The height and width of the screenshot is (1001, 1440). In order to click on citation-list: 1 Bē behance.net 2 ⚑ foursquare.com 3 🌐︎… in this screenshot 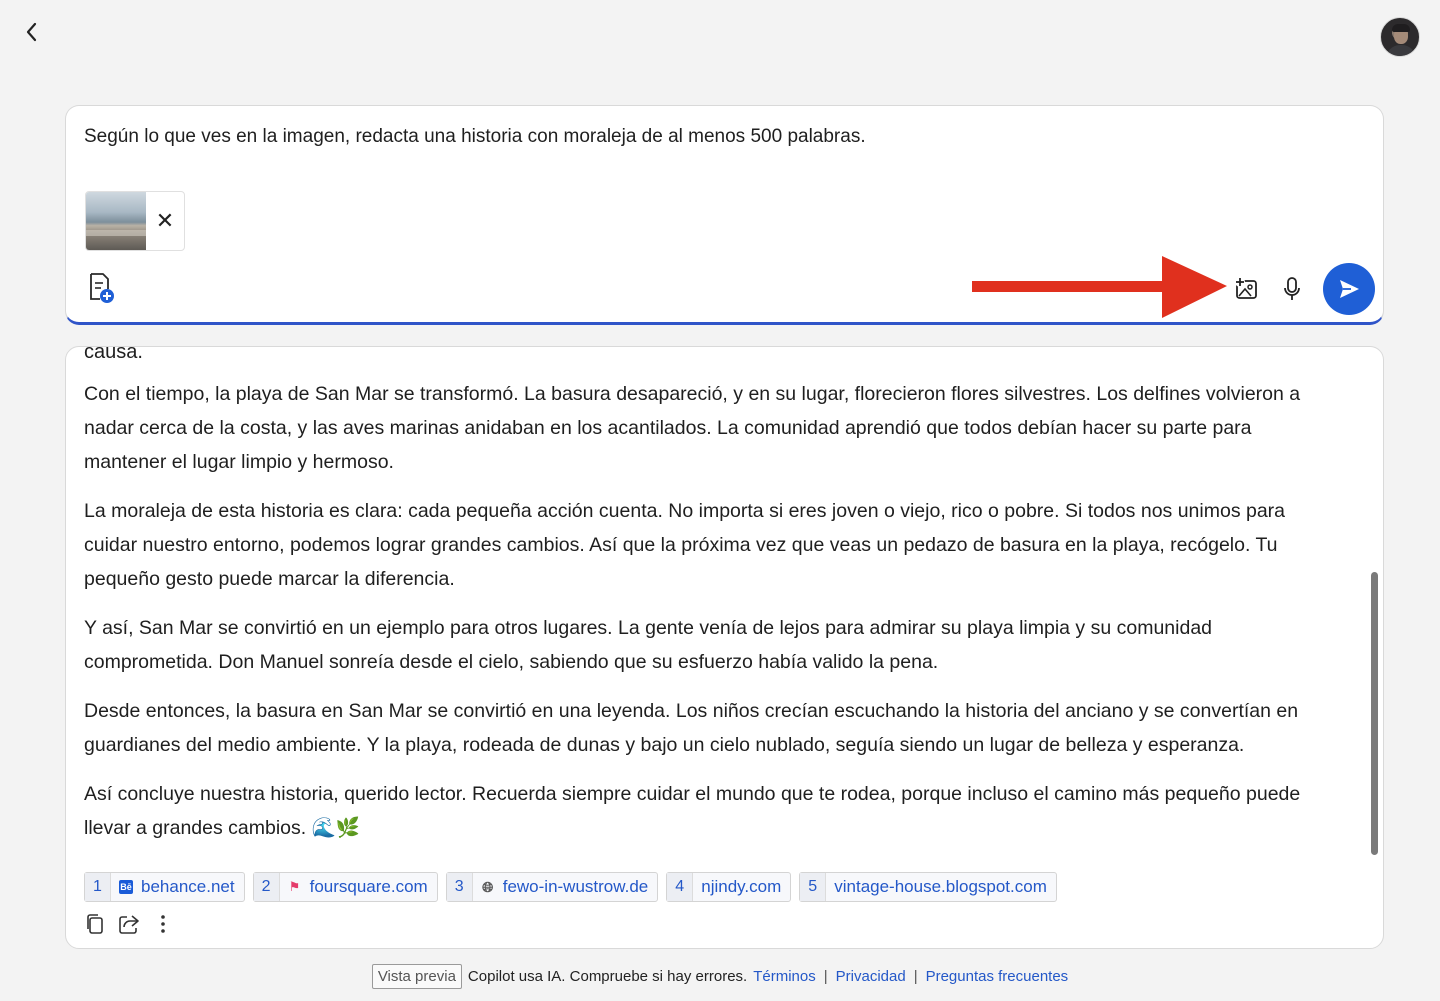, I will do `click(570, 887)`.